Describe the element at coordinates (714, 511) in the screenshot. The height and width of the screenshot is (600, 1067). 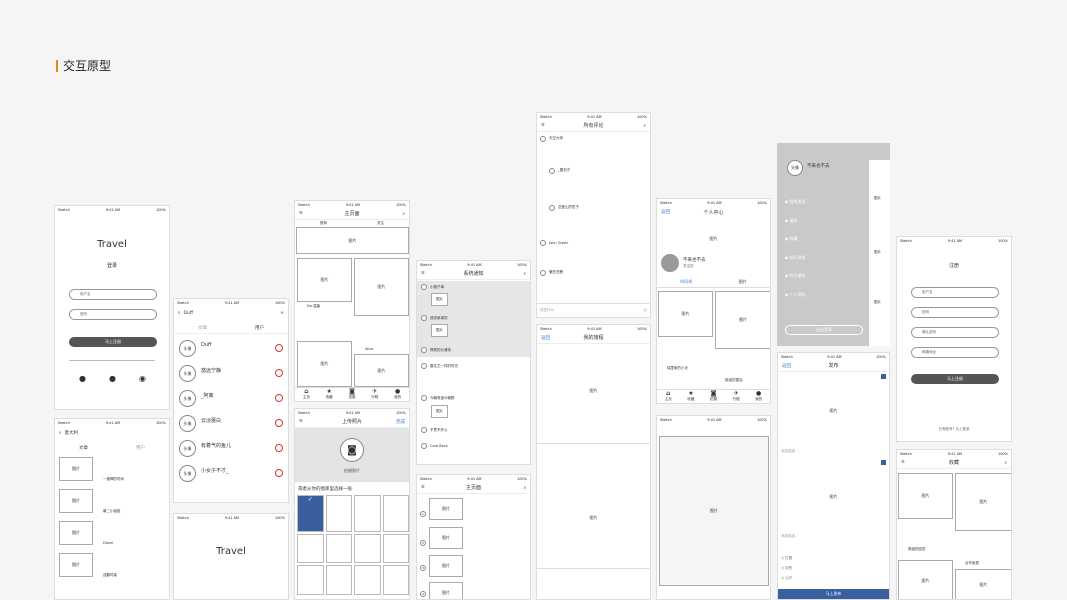
I see `photo: 图片` at that location.